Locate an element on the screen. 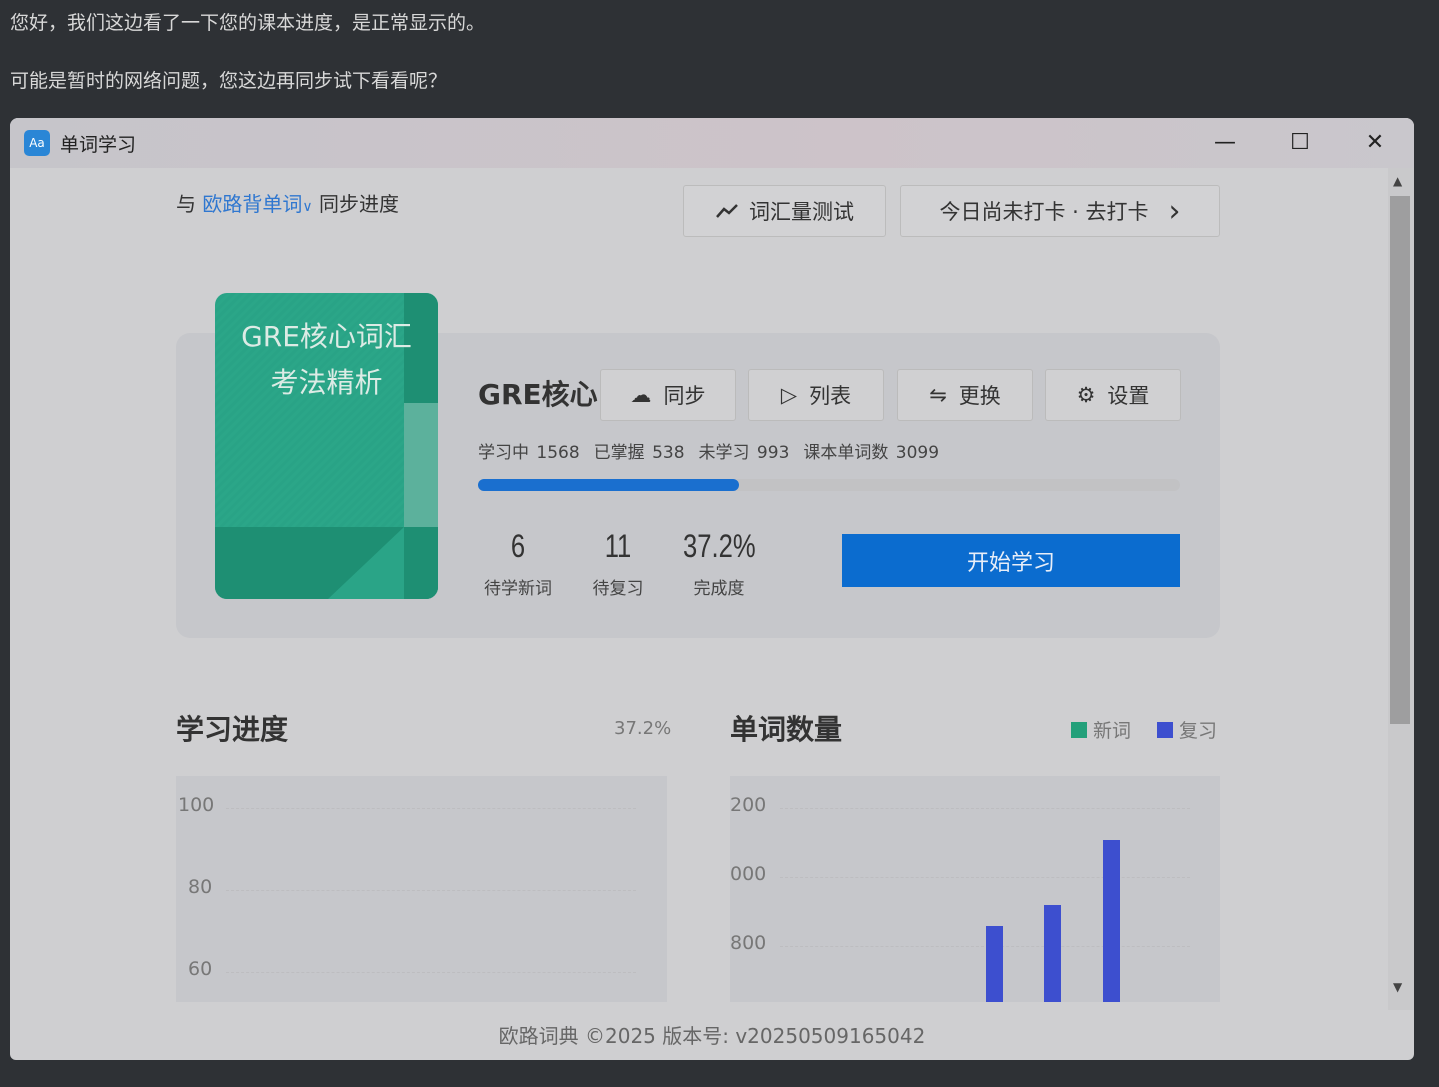 This screenshot has height=1087, width=1439. legend-label: 复习 is located at coordinates (1198, 731).